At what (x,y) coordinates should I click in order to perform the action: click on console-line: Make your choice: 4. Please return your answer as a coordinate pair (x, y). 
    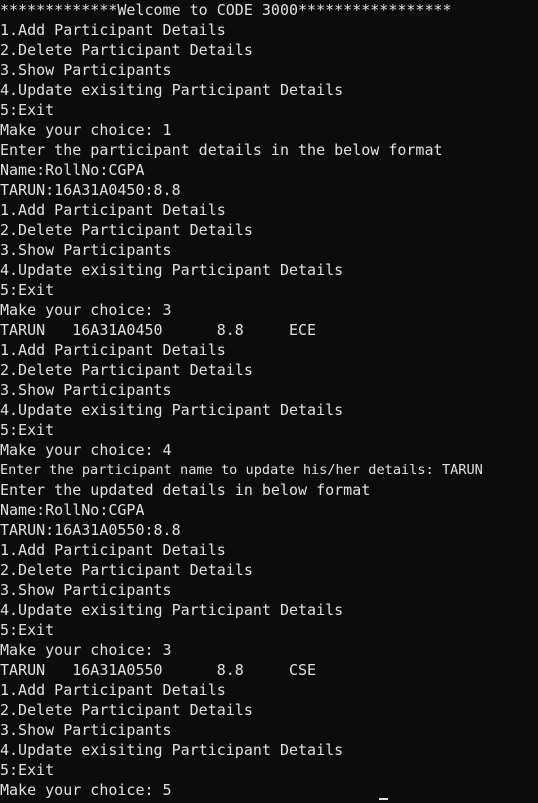
    Looking at the image, I should click on (86, 450).